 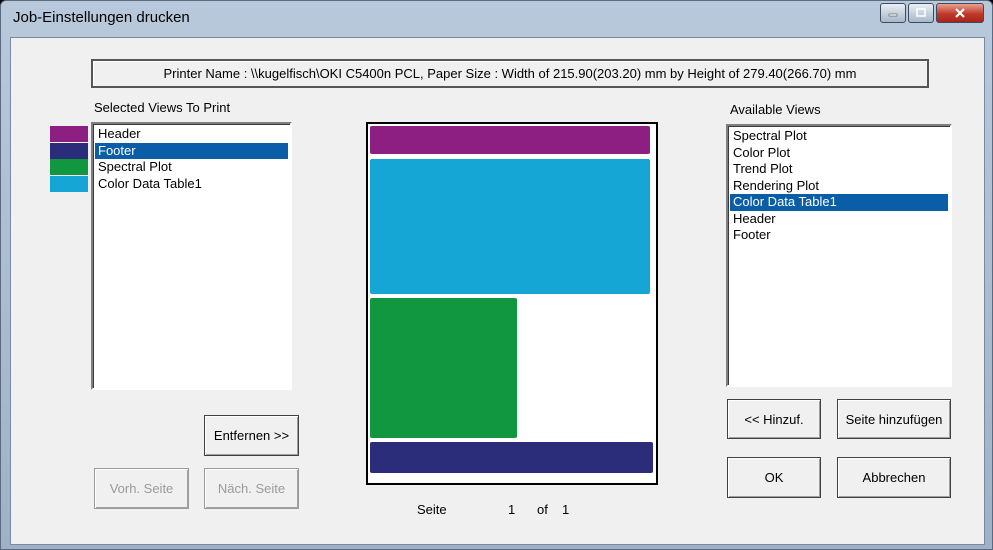 What do you see at coordinates (251, 488) in the screenshot?
I see `next-page-button: Näch. Seite` at bounding box center [251, 488].